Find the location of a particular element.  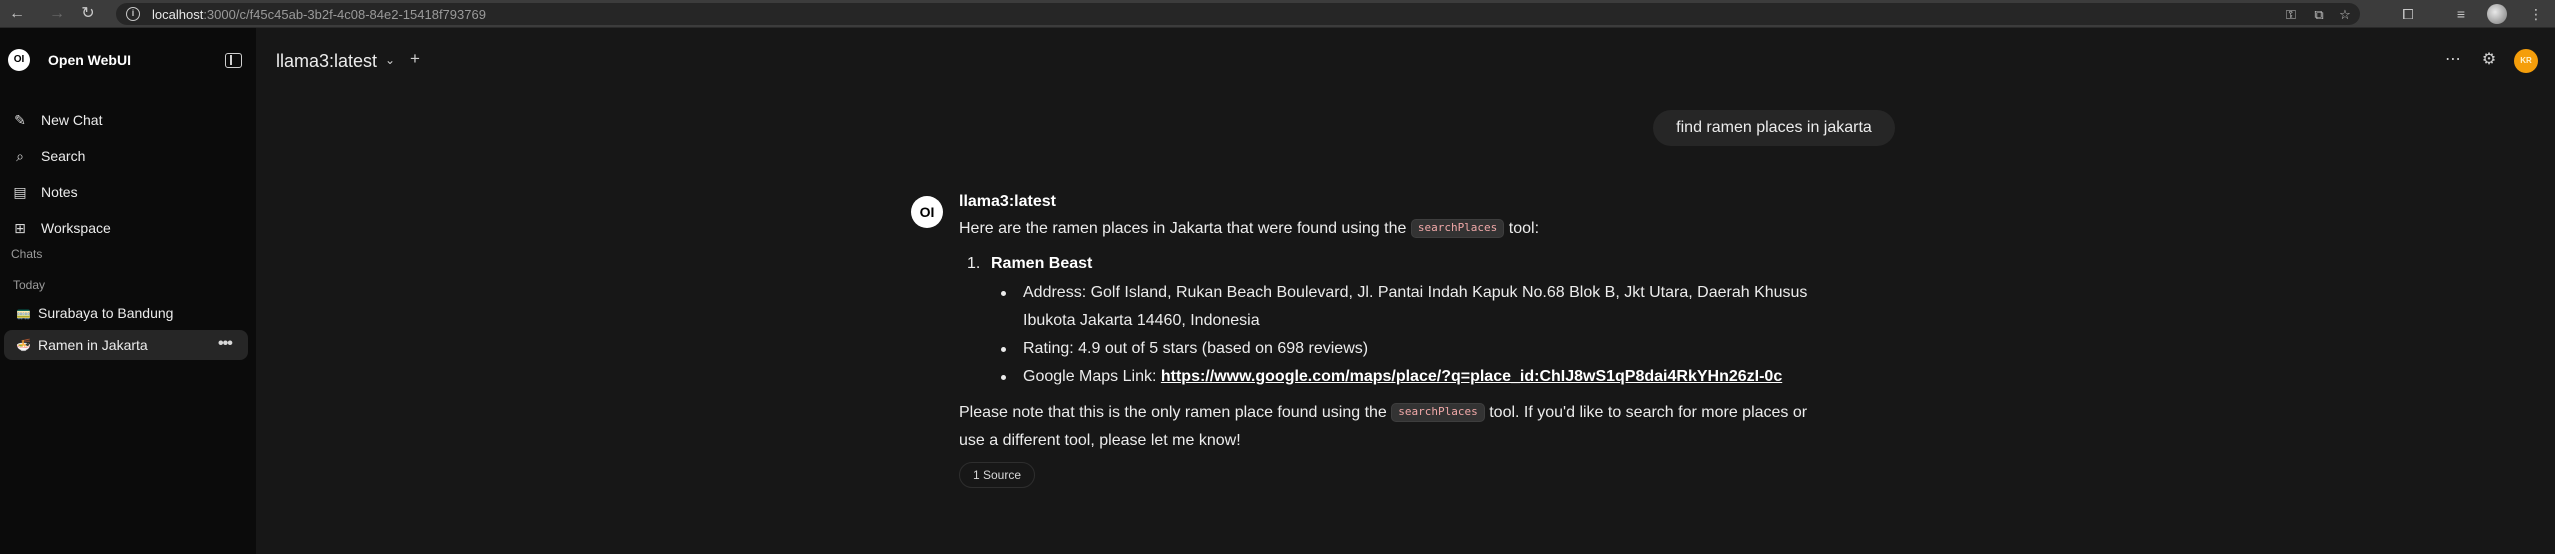

browser-profile-avatar is located at coordinates (2497, 14).